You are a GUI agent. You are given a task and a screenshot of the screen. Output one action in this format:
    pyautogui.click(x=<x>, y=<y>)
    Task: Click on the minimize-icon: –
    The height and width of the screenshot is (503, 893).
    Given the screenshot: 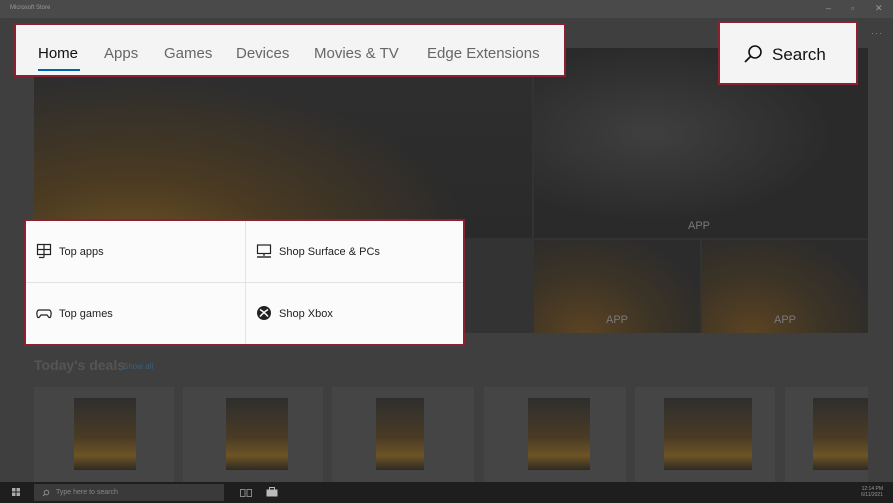 What is the action you would take?
    pyautogui.click(x=828, y=8)
    